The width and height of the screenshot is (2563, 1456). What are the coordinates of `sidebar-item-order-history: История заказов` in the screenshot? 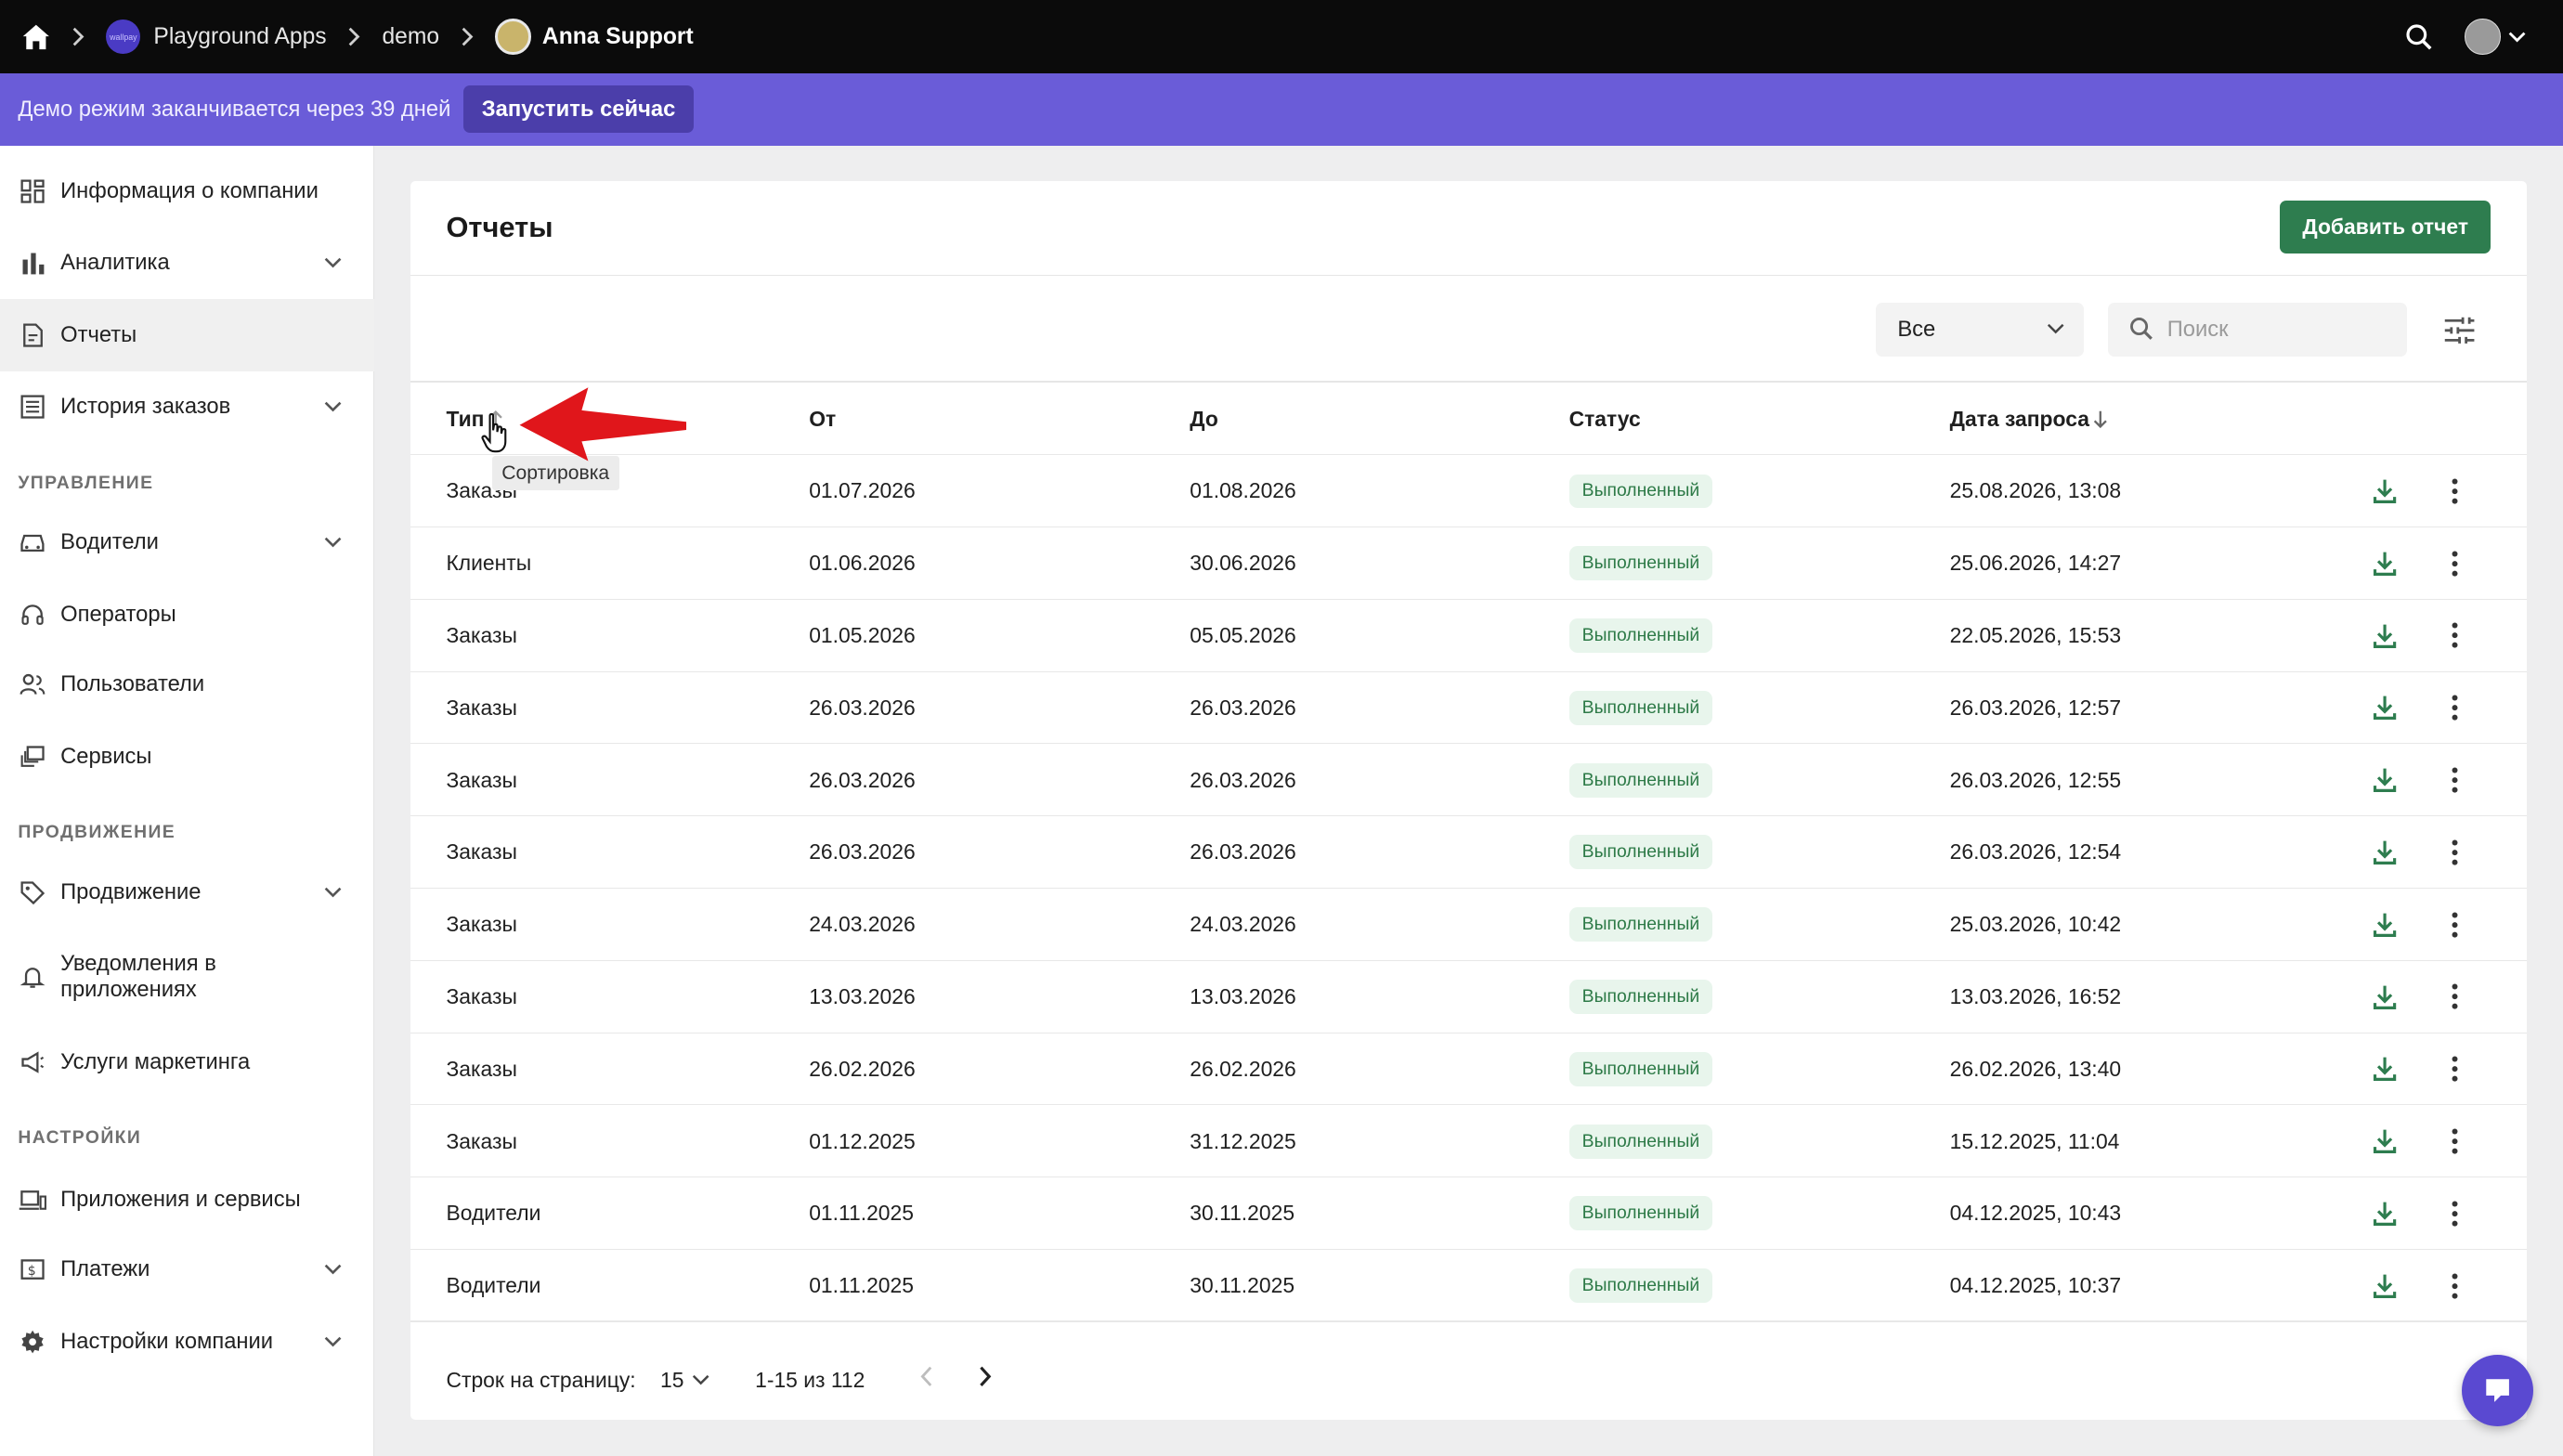 It's located at (187, 407).